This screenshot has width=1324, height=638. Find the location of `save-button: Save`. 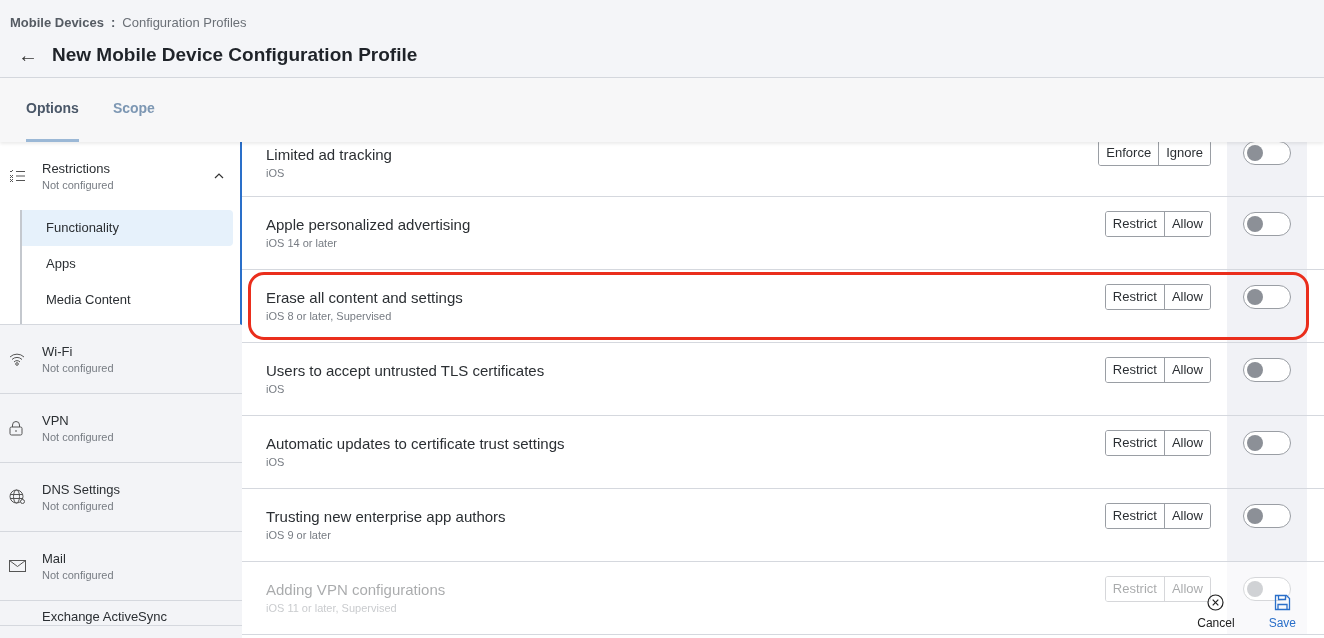

save-button: Save is located at coordinates (1282, 613).